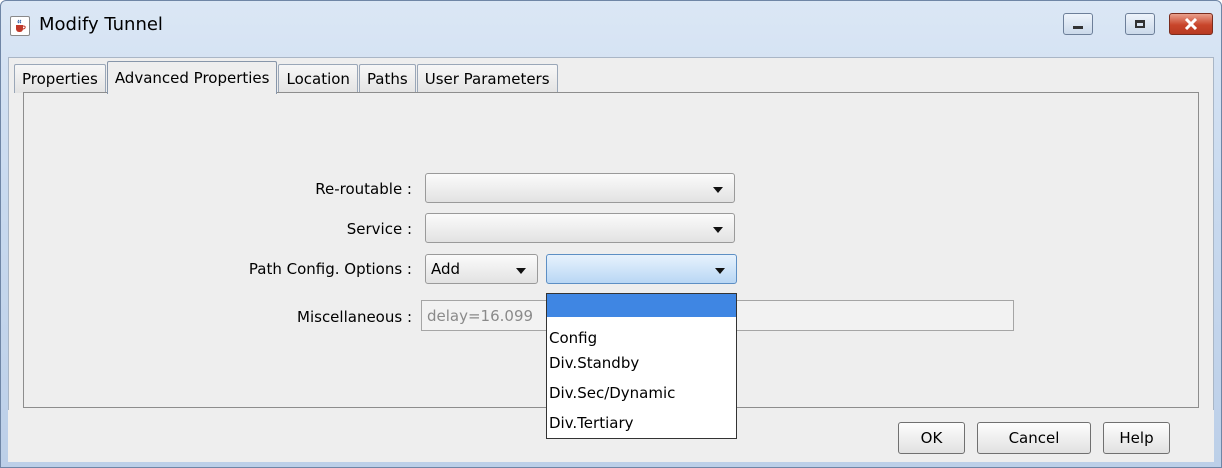 The height and width of the screenshot is (468, 1222). Describe the element at coordinates (20, 26) in the screenshot. I see `java-cup-icon` at that location.